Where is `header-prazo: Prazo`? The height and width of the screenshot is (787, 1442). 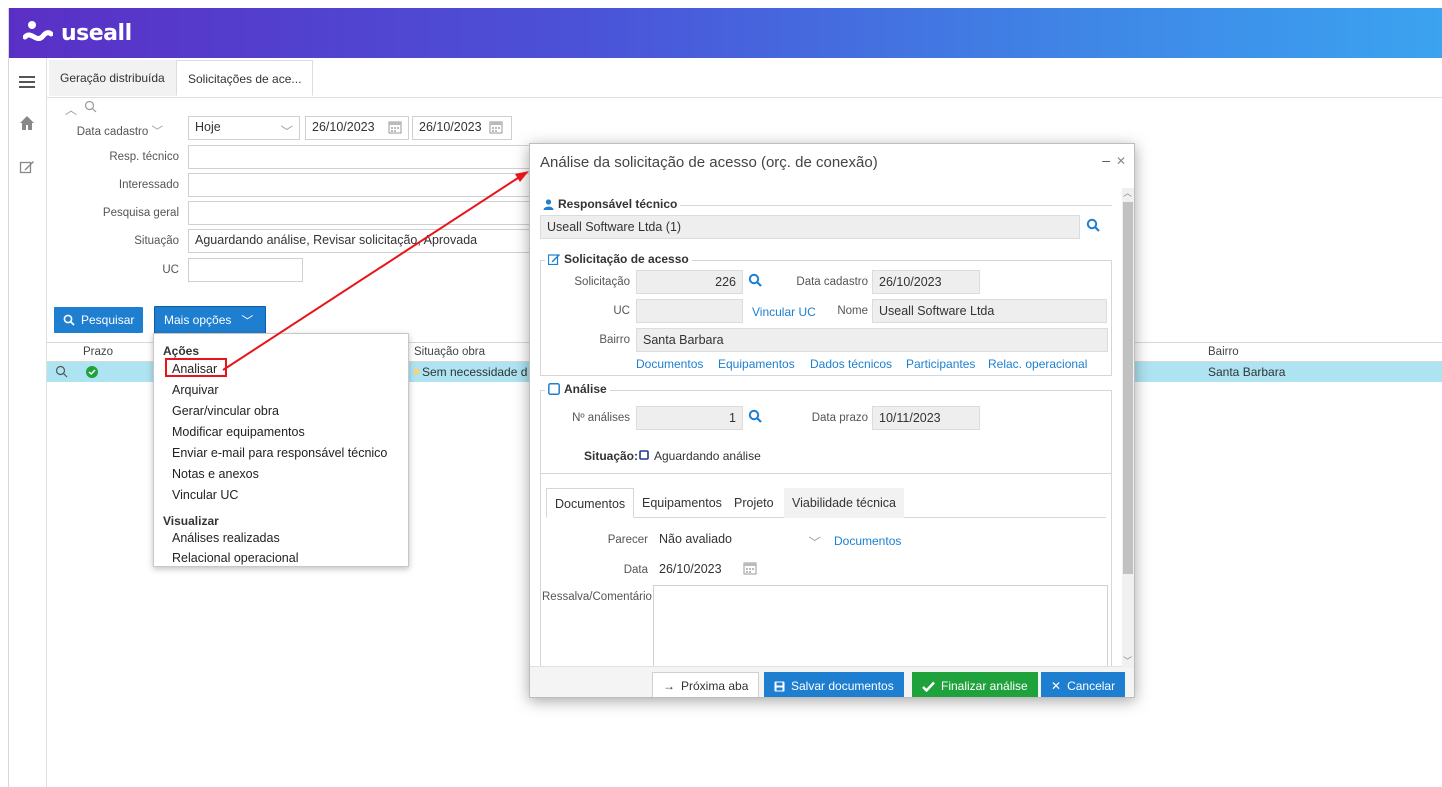 header-prazo: Prazo is located at coordinates (98, 352).